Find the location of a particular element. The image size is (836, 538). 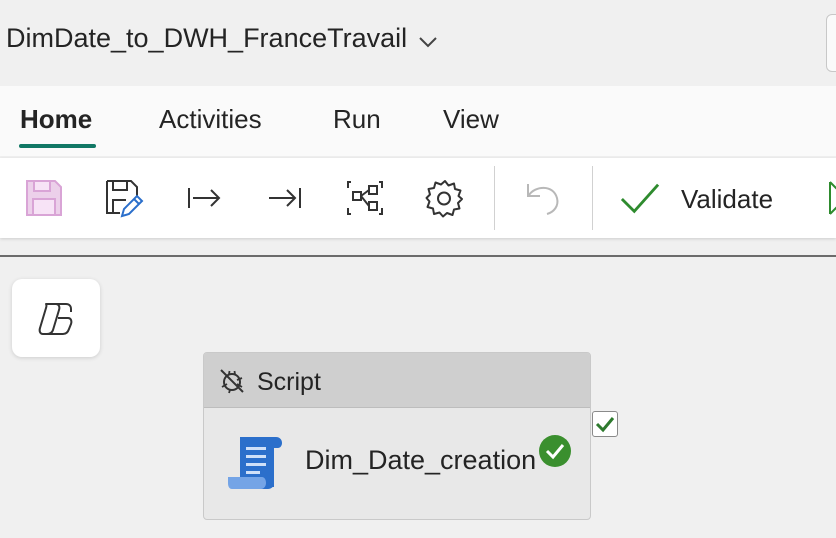

tab-activities: Activities is located at coordinates (210, 119).